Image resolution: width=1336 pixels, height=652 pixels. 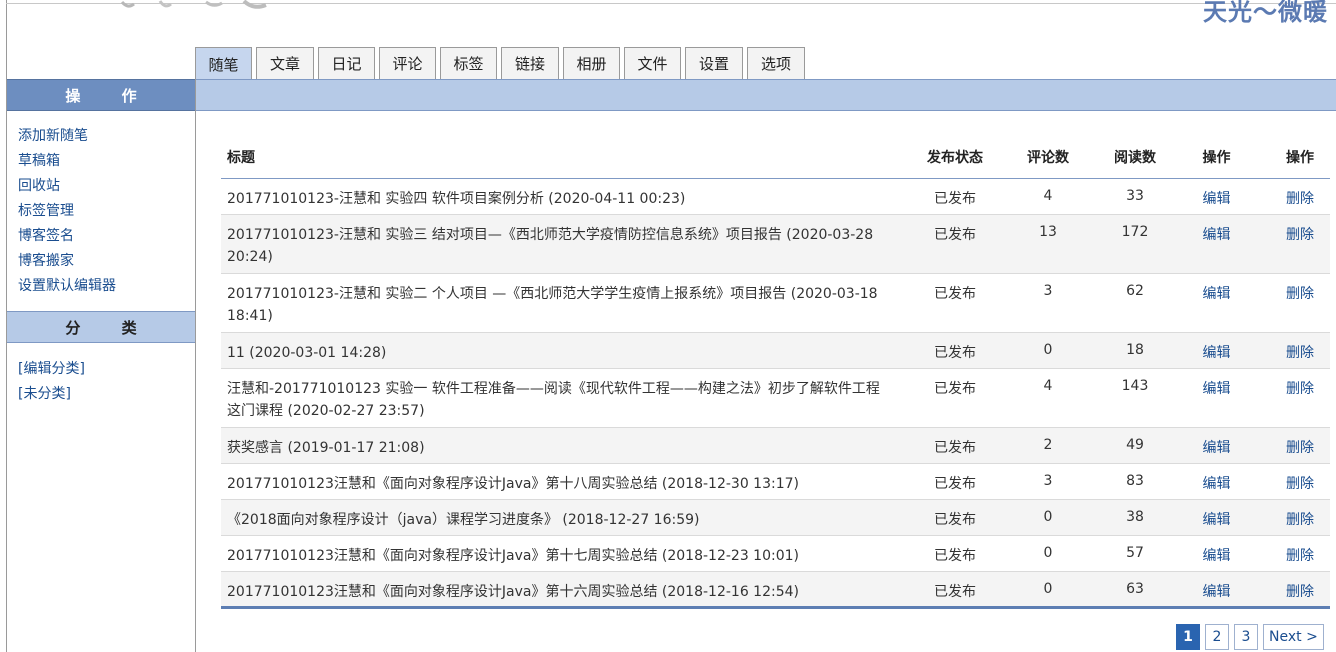 I want to click on post-title: 获奖感言 (2019-01-17 21:08), so click(x=571, y=445).